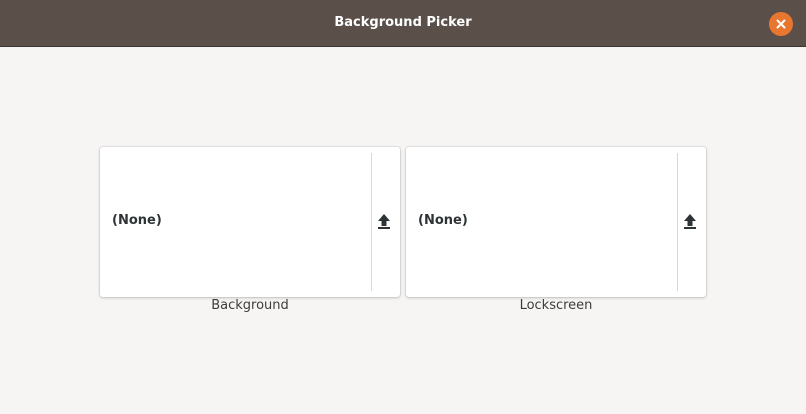 The image size is (806, 414). What do you see at coordinates (556, 305) in the screenshot?
I see `lockscreen-caption: Lockscreen` at bounding box center [556, 305].